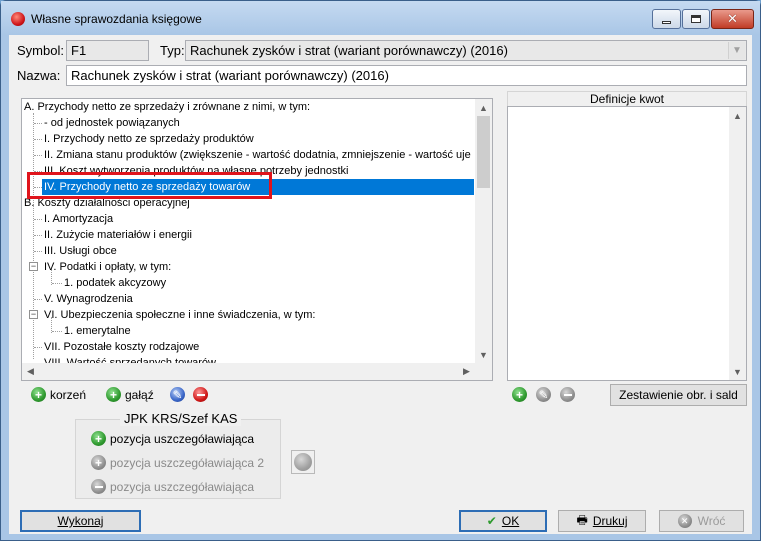  I want to click on add-detail-button: + pozycja uszczegóławiająca, so click(172, 438).